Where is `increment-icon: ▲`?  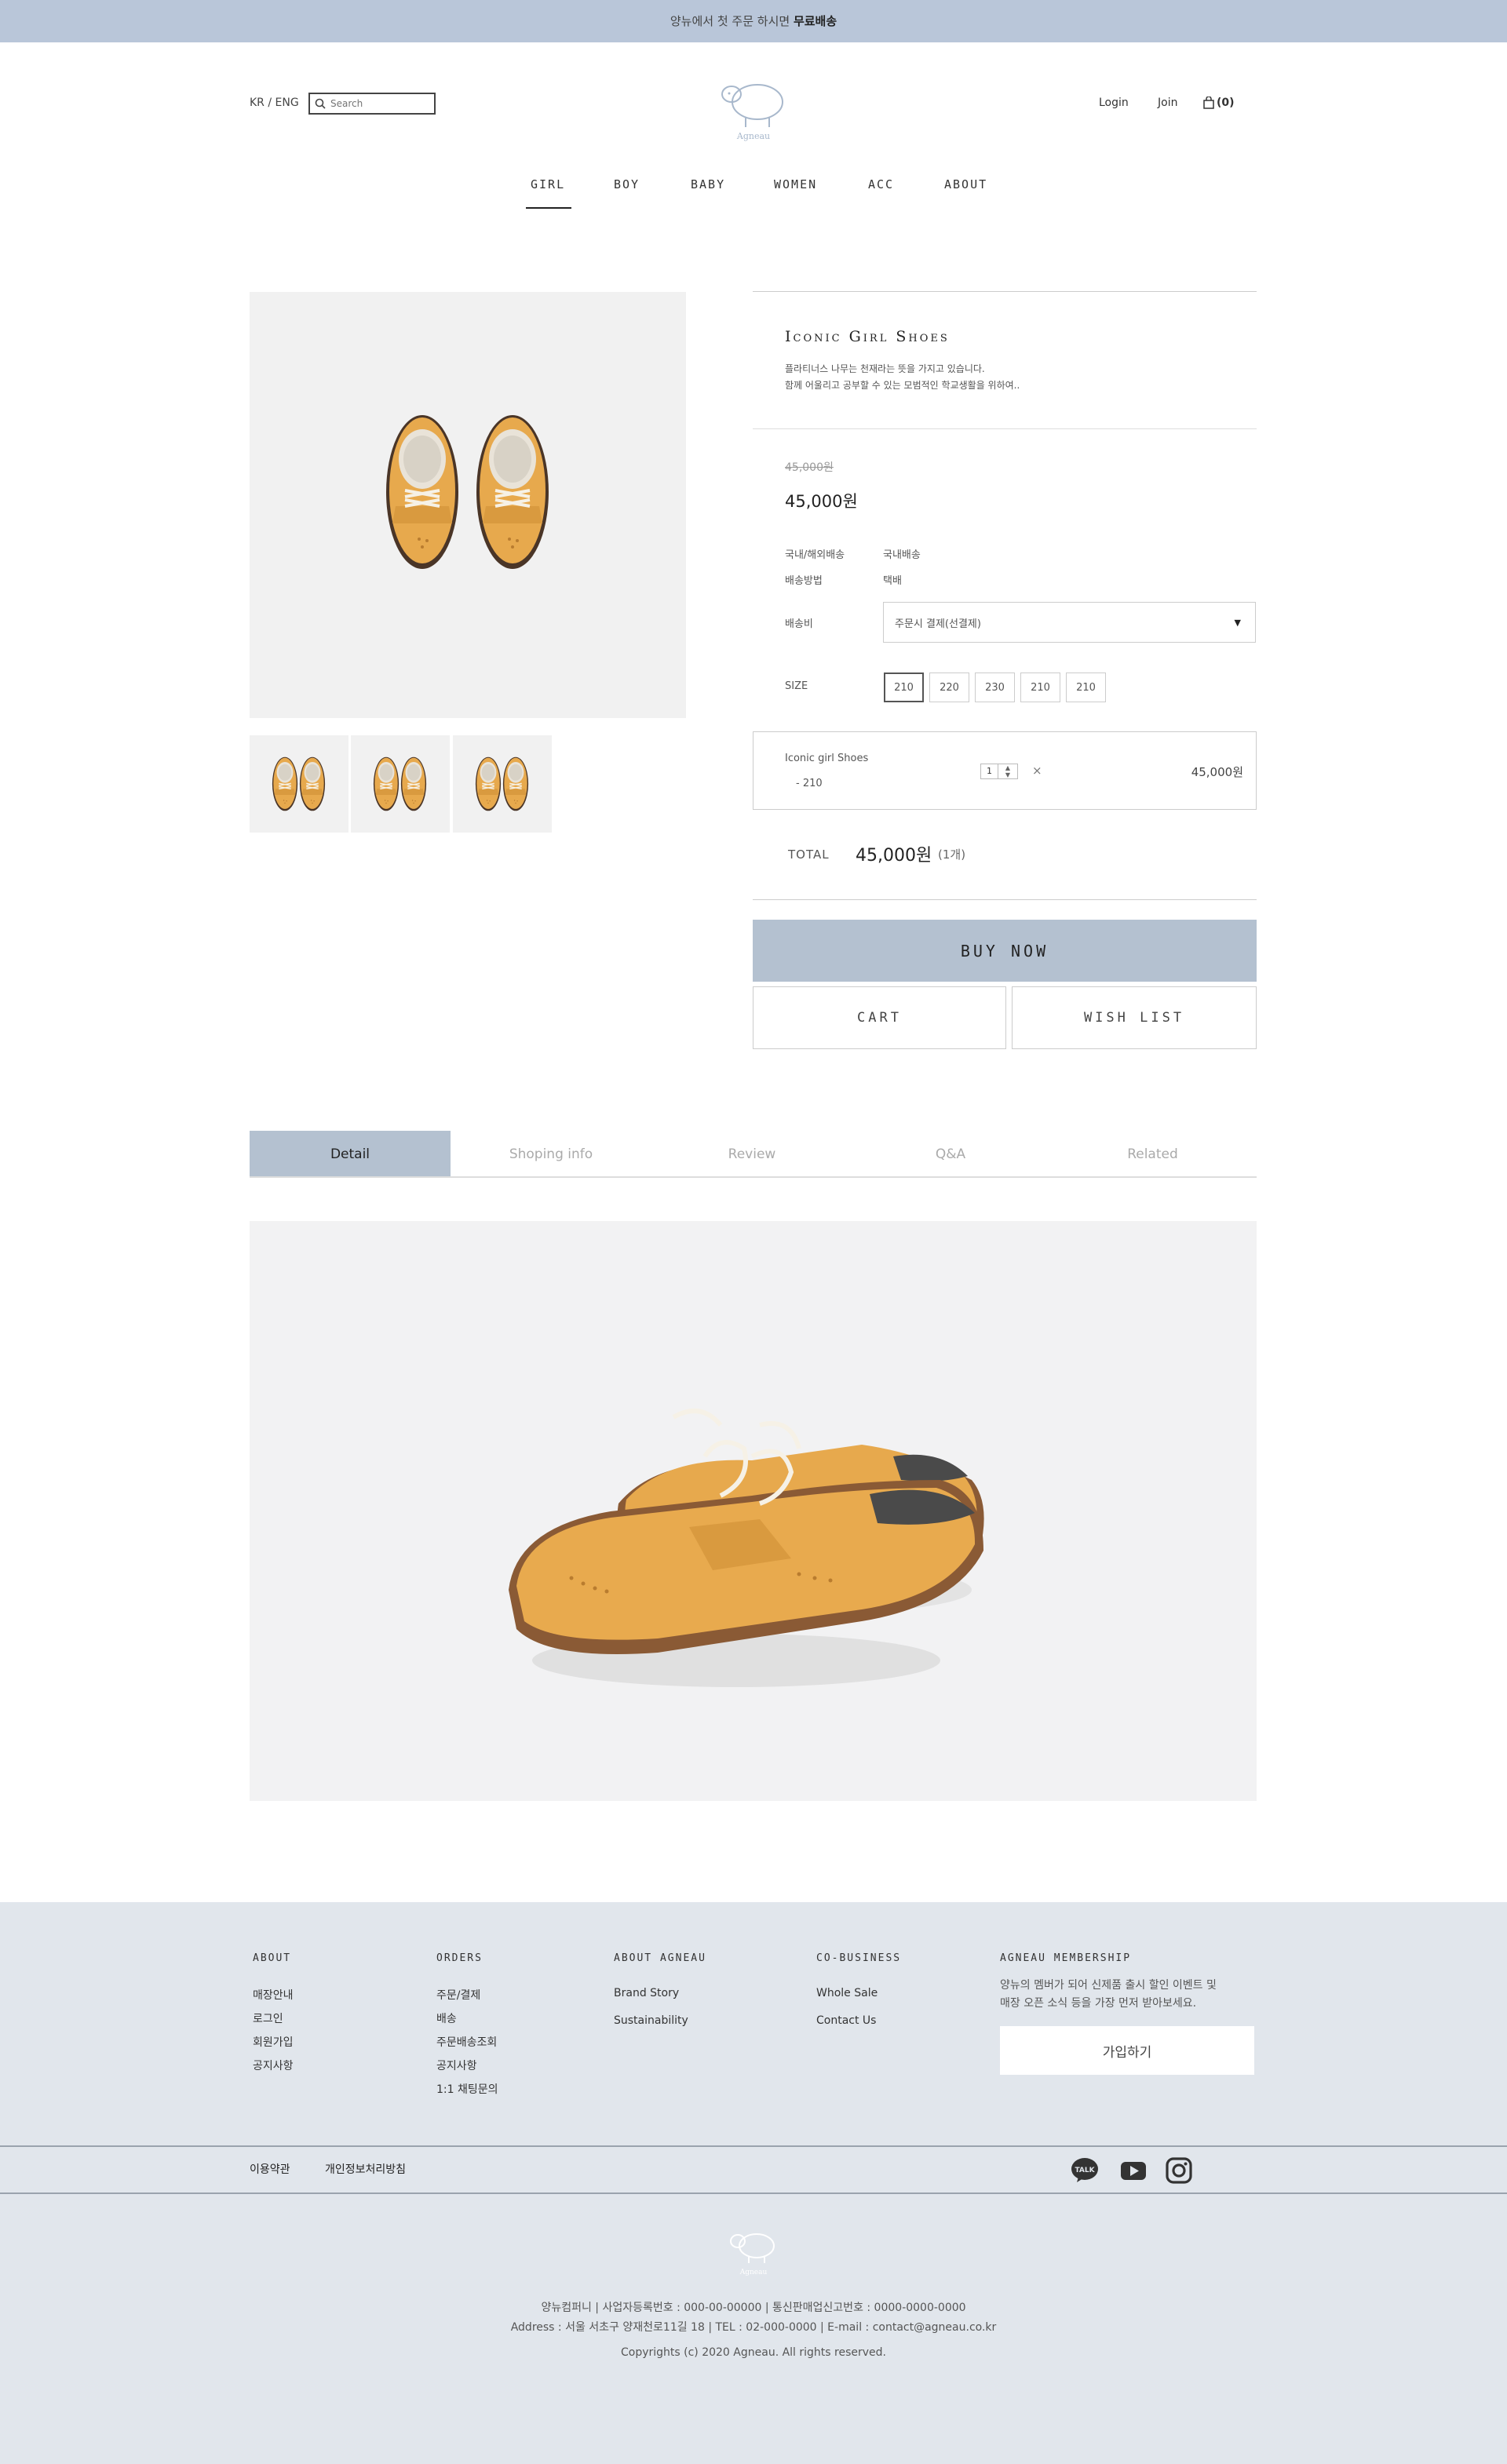
increment-icon: ▲ is located at coordinates (1008, 767).